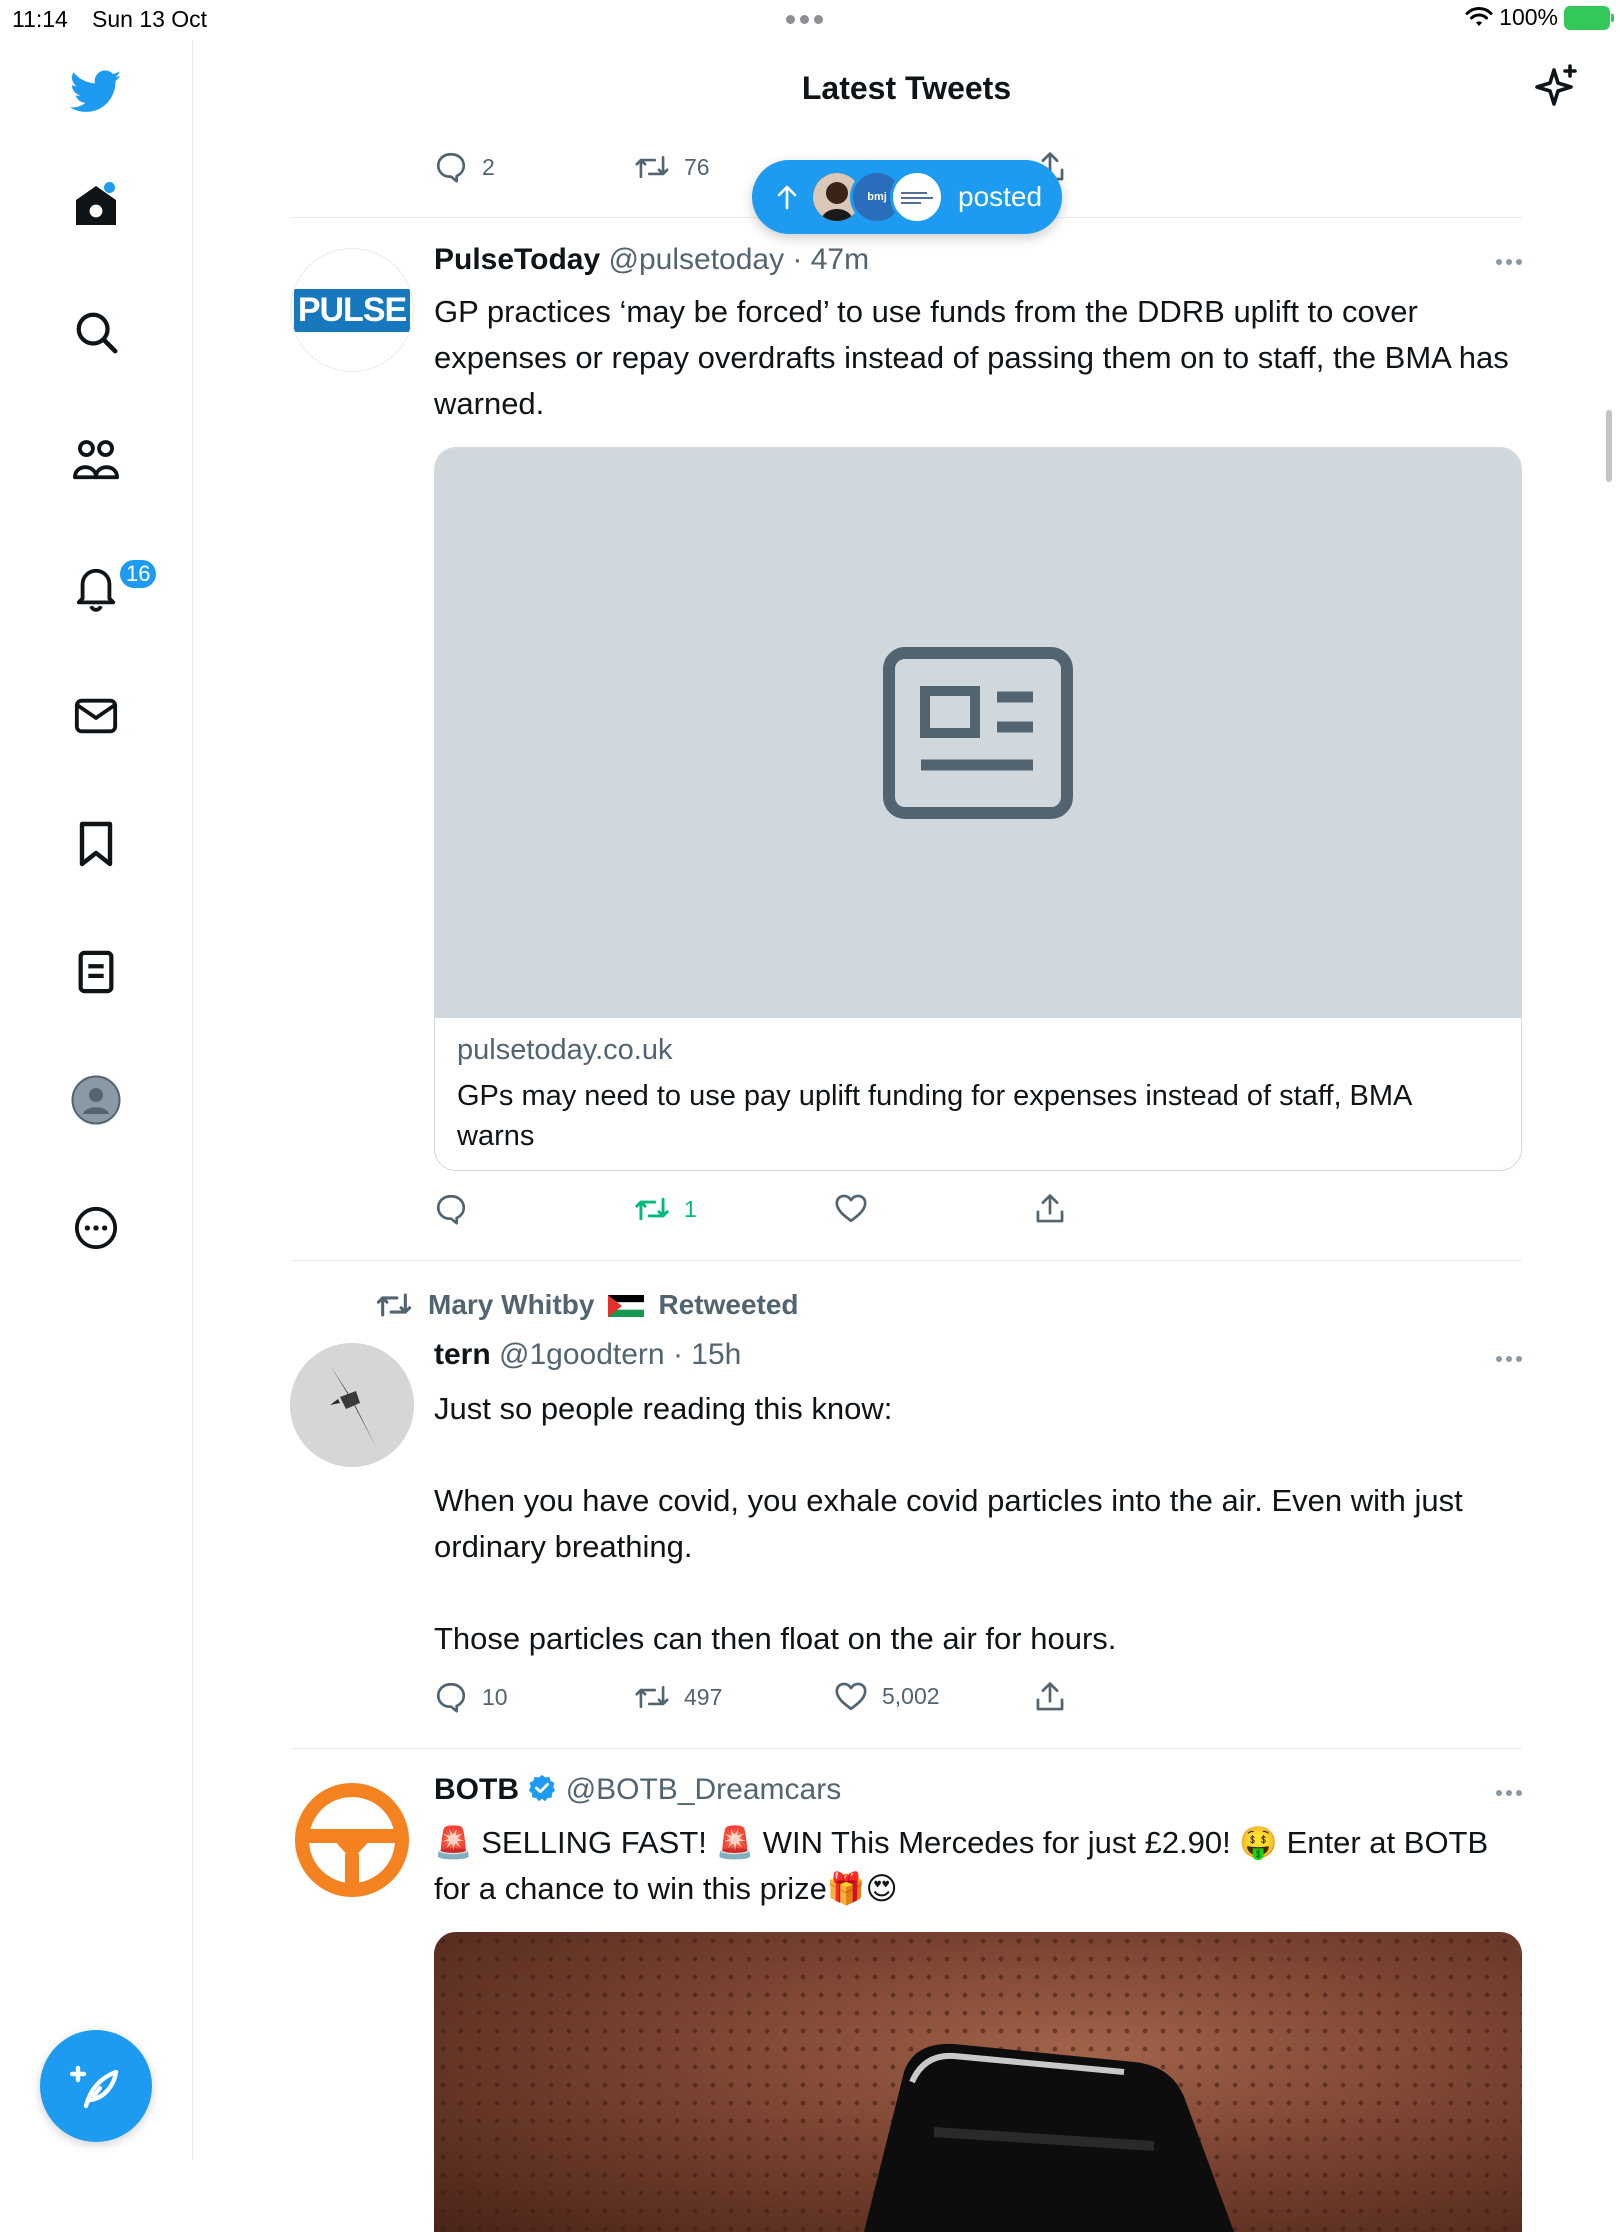 The image size is (1620, 2232). What do you see at coordinates (906, 90) in the screenshot?
I see `timeline-header: Latest Tweets` at bounding box center [906, 90].